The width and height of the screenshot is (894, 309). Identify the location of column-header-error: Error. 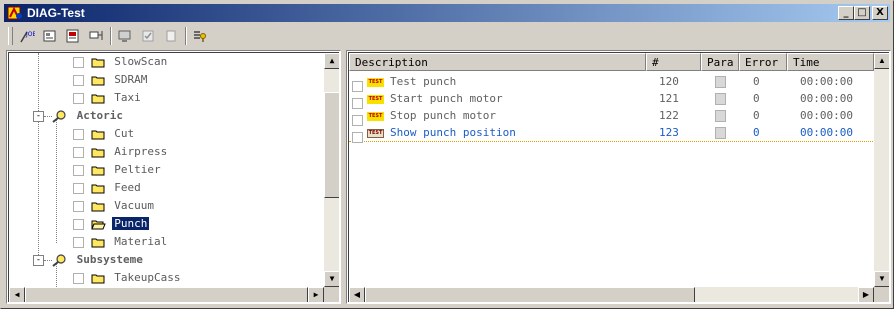
(763, 62).